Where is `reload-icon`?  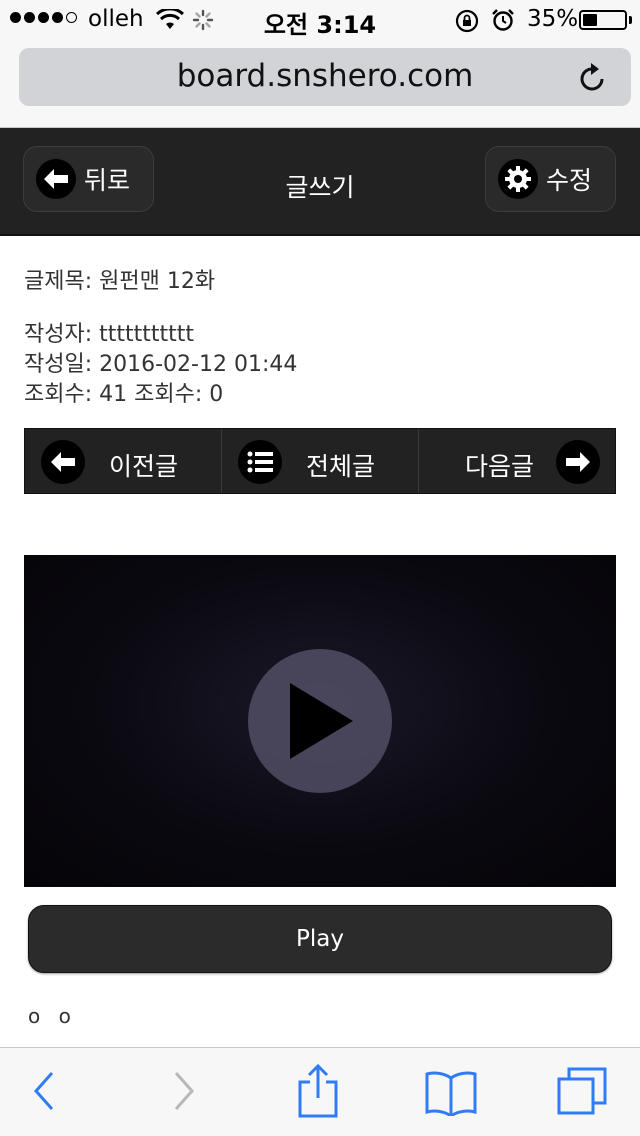
reload-icon is located at coordinates (593, 77).